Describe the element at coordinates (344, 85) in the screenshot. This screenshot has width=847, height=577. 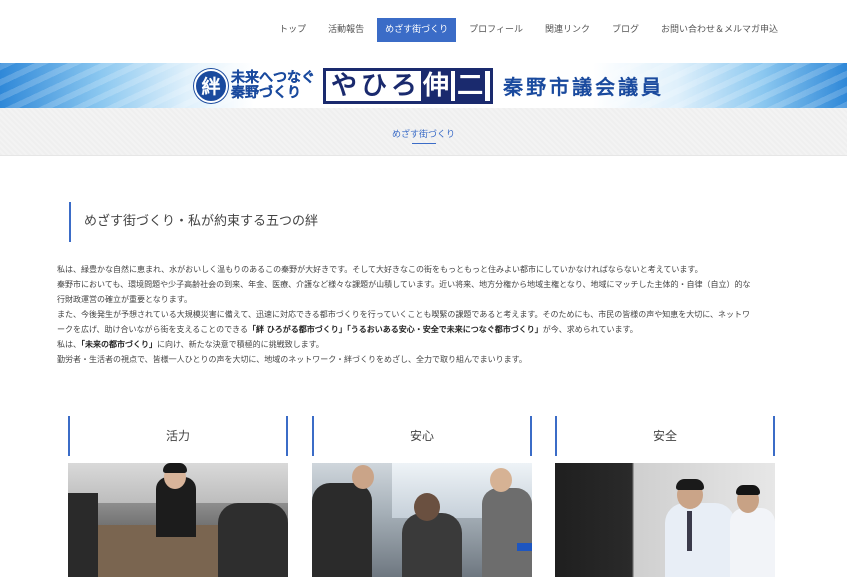
I see `name-char: や` at that location.